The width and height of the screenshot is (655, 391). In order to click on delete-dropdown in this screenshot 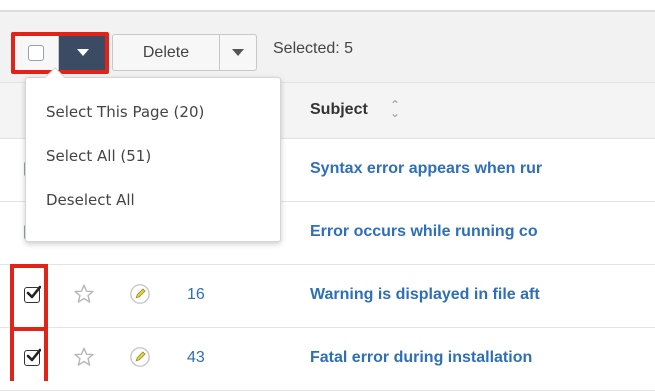, I will do `click(238, 52)`.